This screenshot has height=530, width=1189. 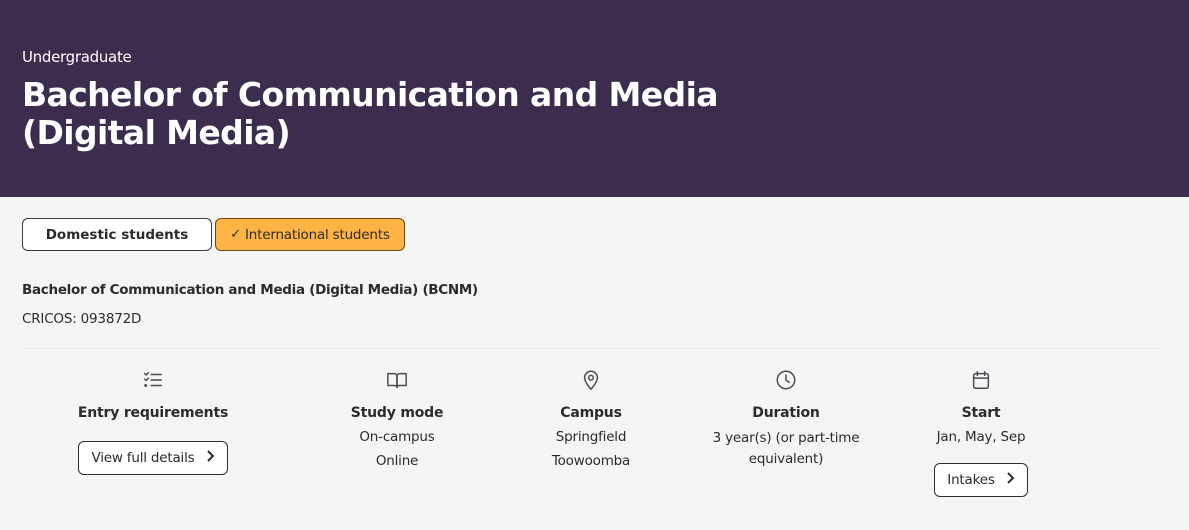 I want to click on check-icon: ✓, so click(x=235, y=234).